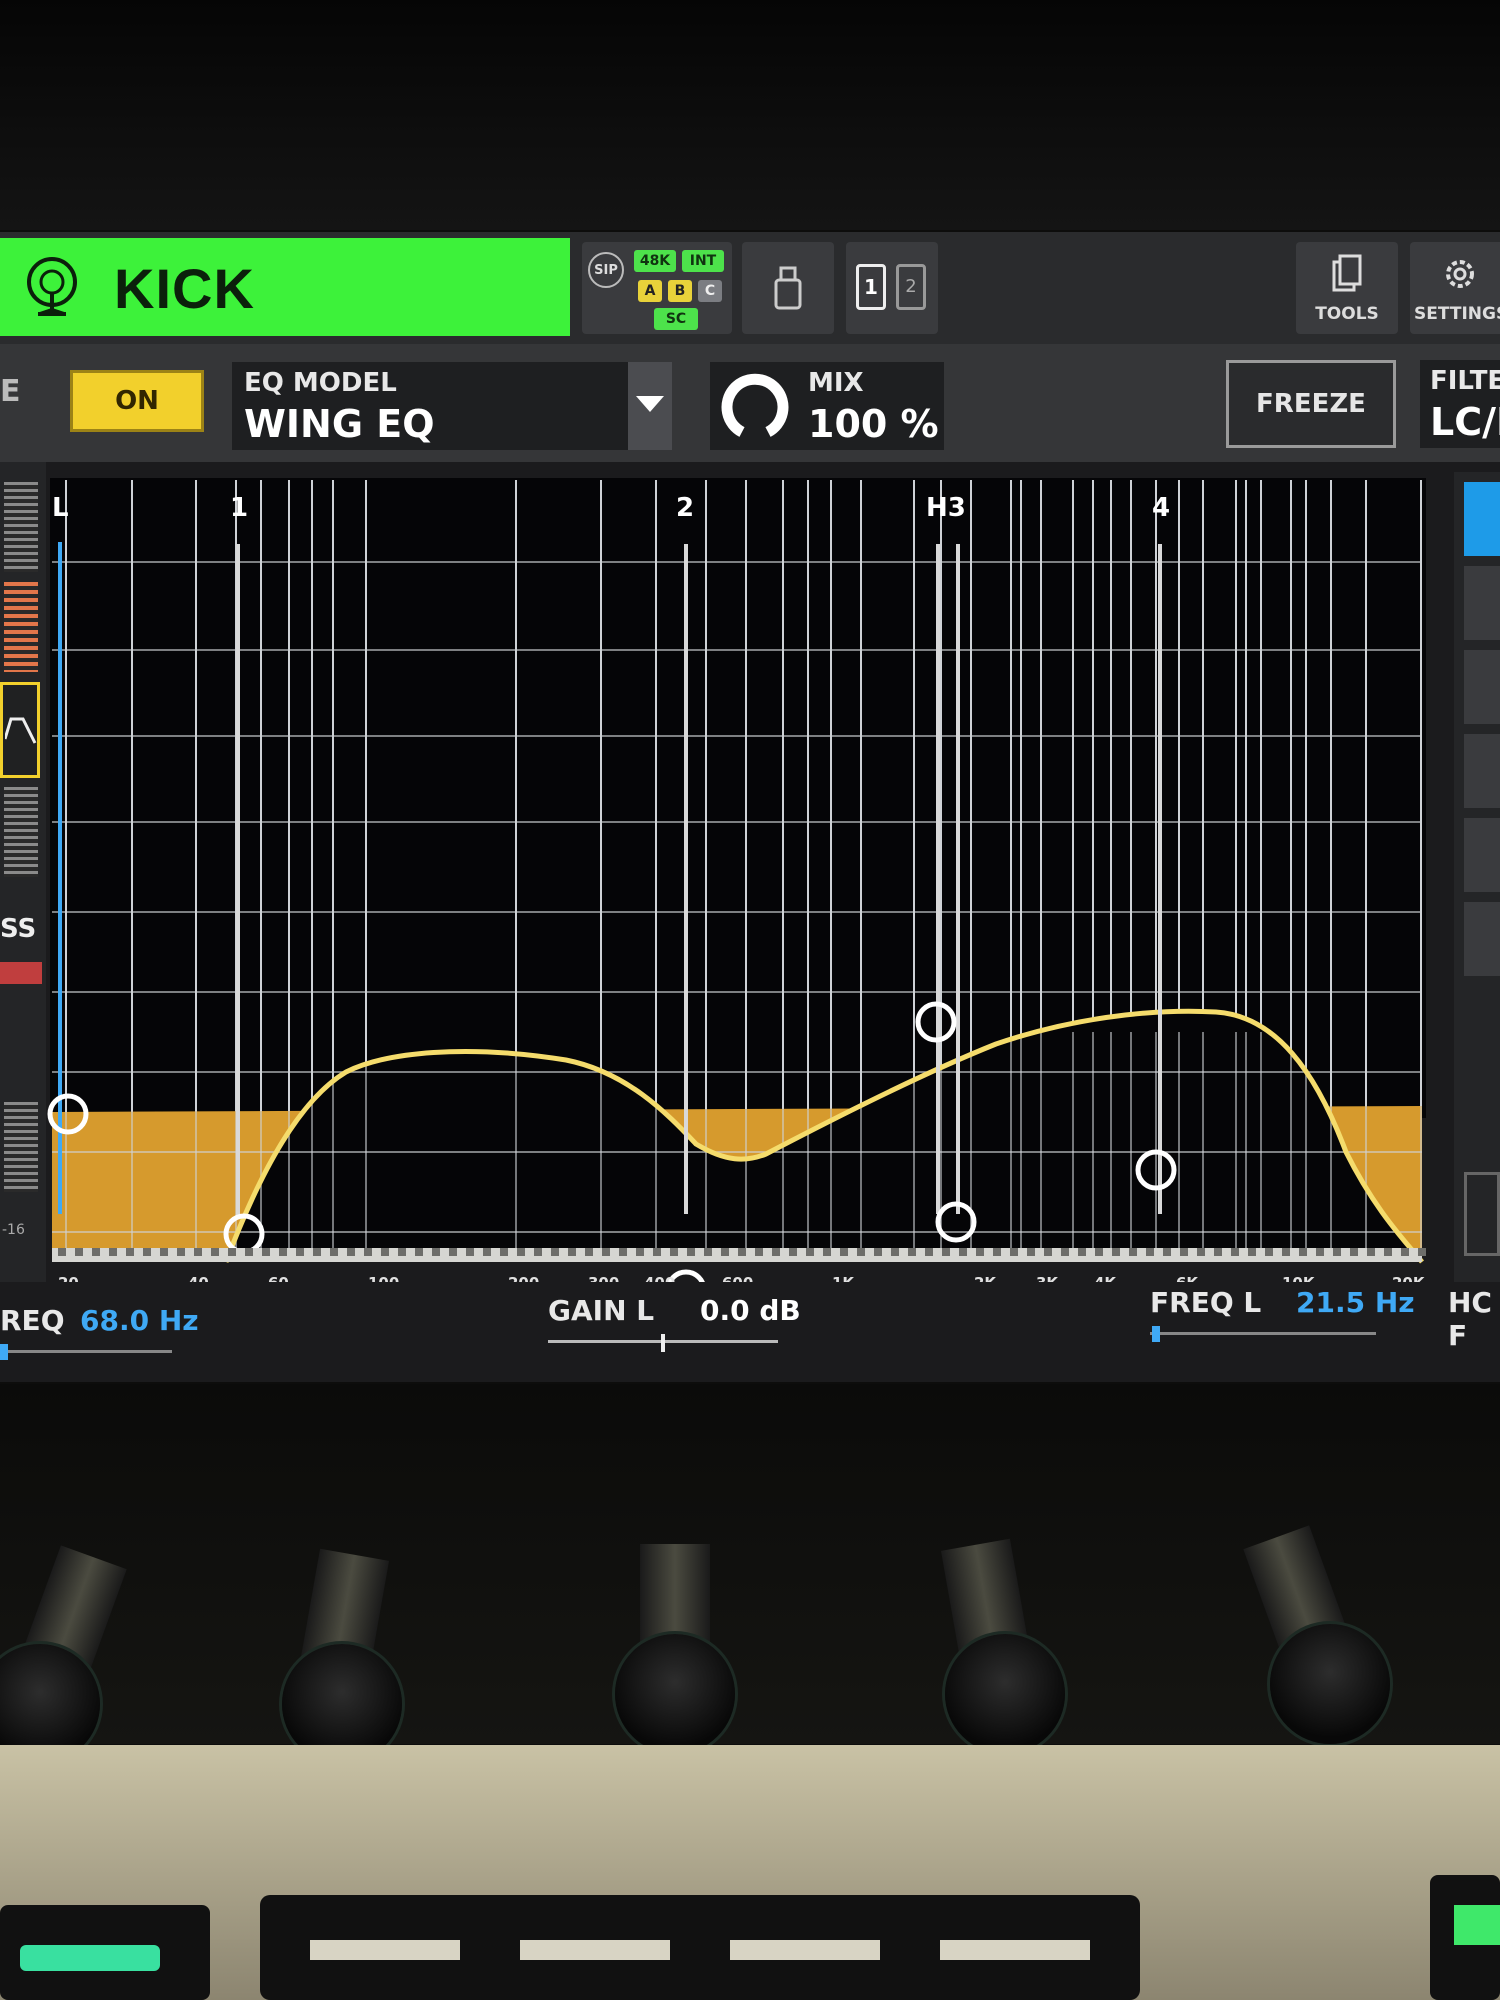 The width and height of the screenshot is (1500, 2000). What do you see at coordinates (946, 508) in the screenshot?
I see `band-label: H3` at bounding box center [946, 508].